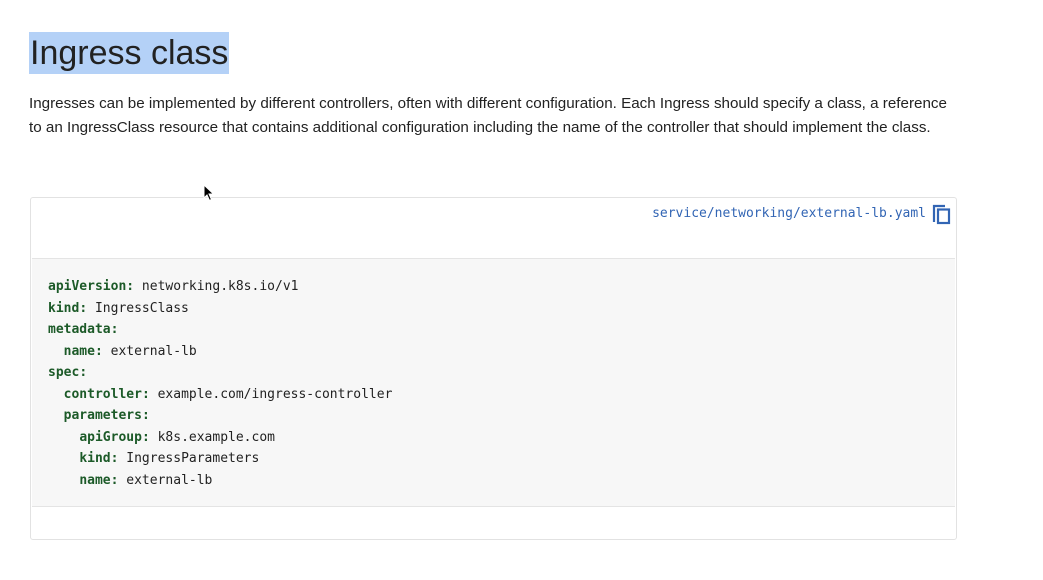 The width and height of the screenshot is (1043, 580). I want to click on code-line: apiGroup: k8s.example.com, so click(177, 437).